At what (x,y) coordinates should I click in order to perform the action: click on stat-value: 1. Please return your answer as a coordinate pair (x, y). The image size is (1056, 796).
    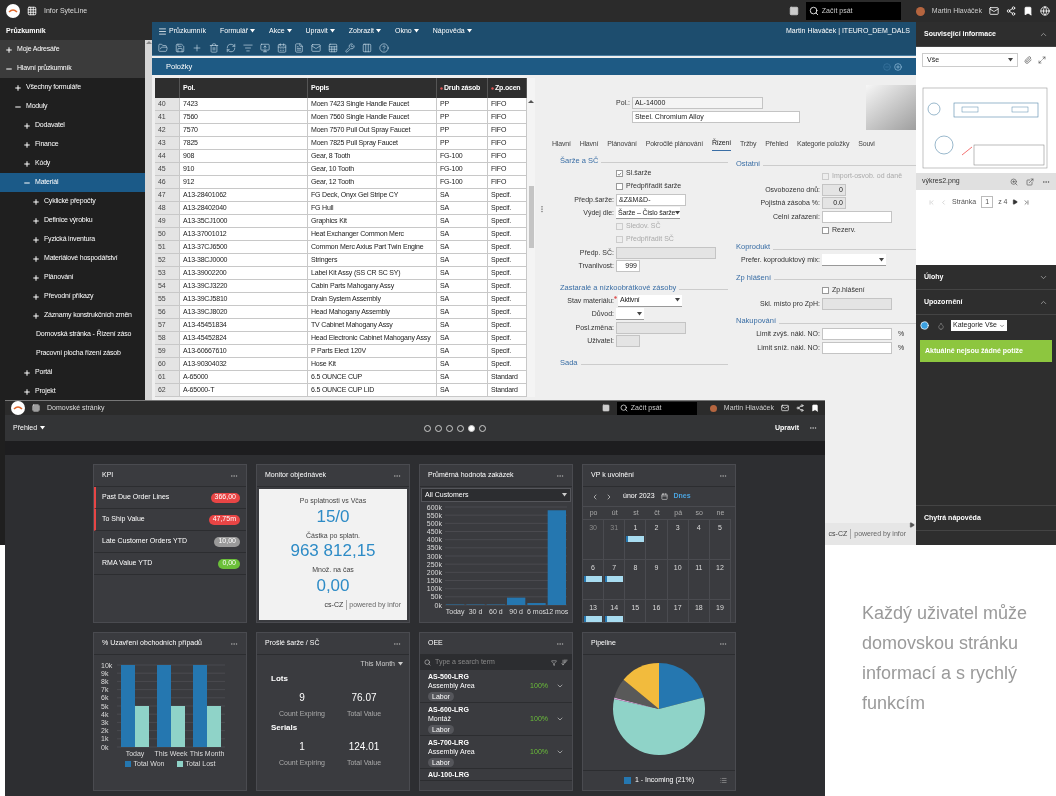
    Looking at the image, I should click on (302, 747).